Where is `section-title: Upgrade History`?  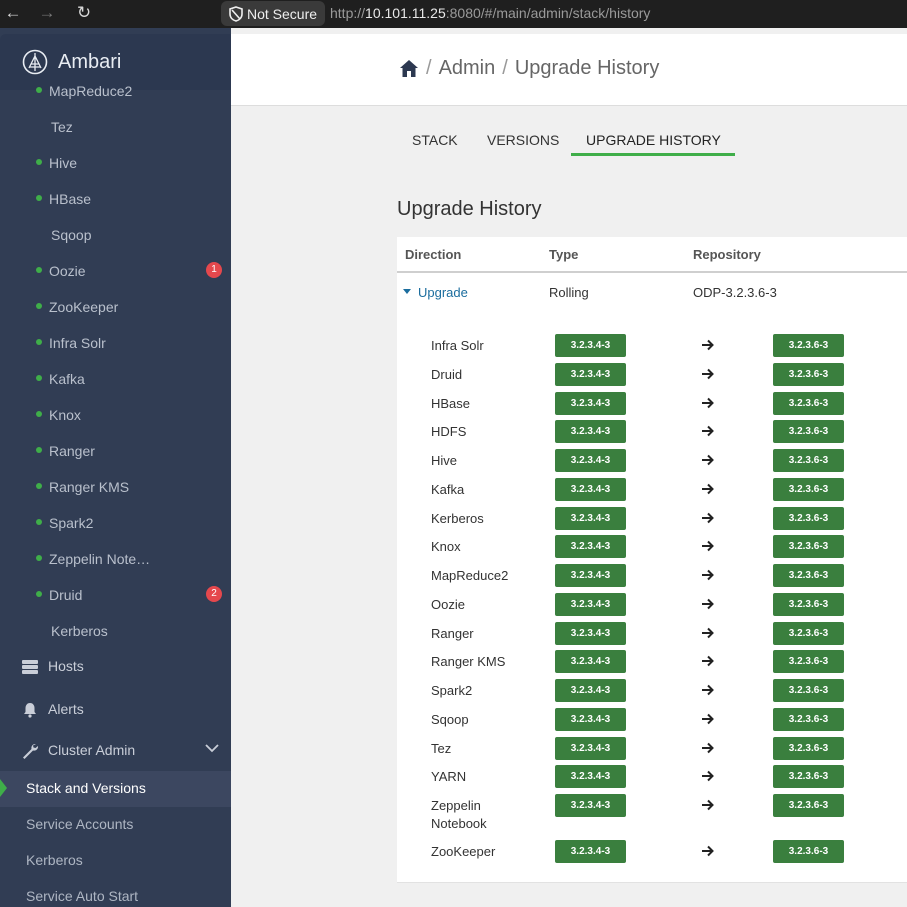
section-title: Upgrade History is located at coordinates (469, 209).